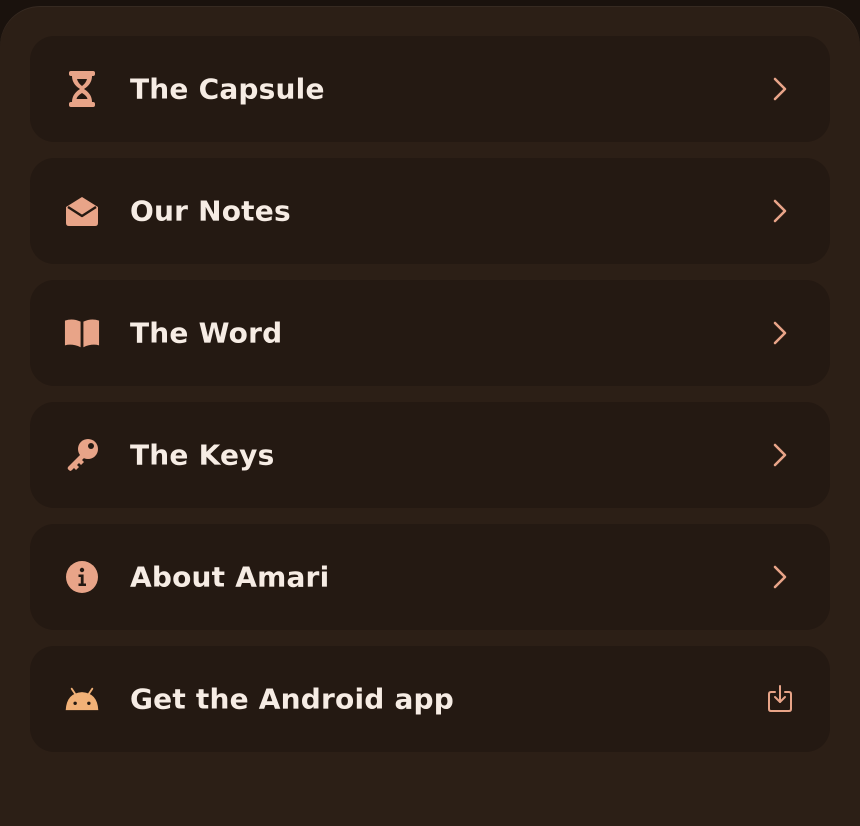  I want to click on hourglass-icon, so click(82, 89).